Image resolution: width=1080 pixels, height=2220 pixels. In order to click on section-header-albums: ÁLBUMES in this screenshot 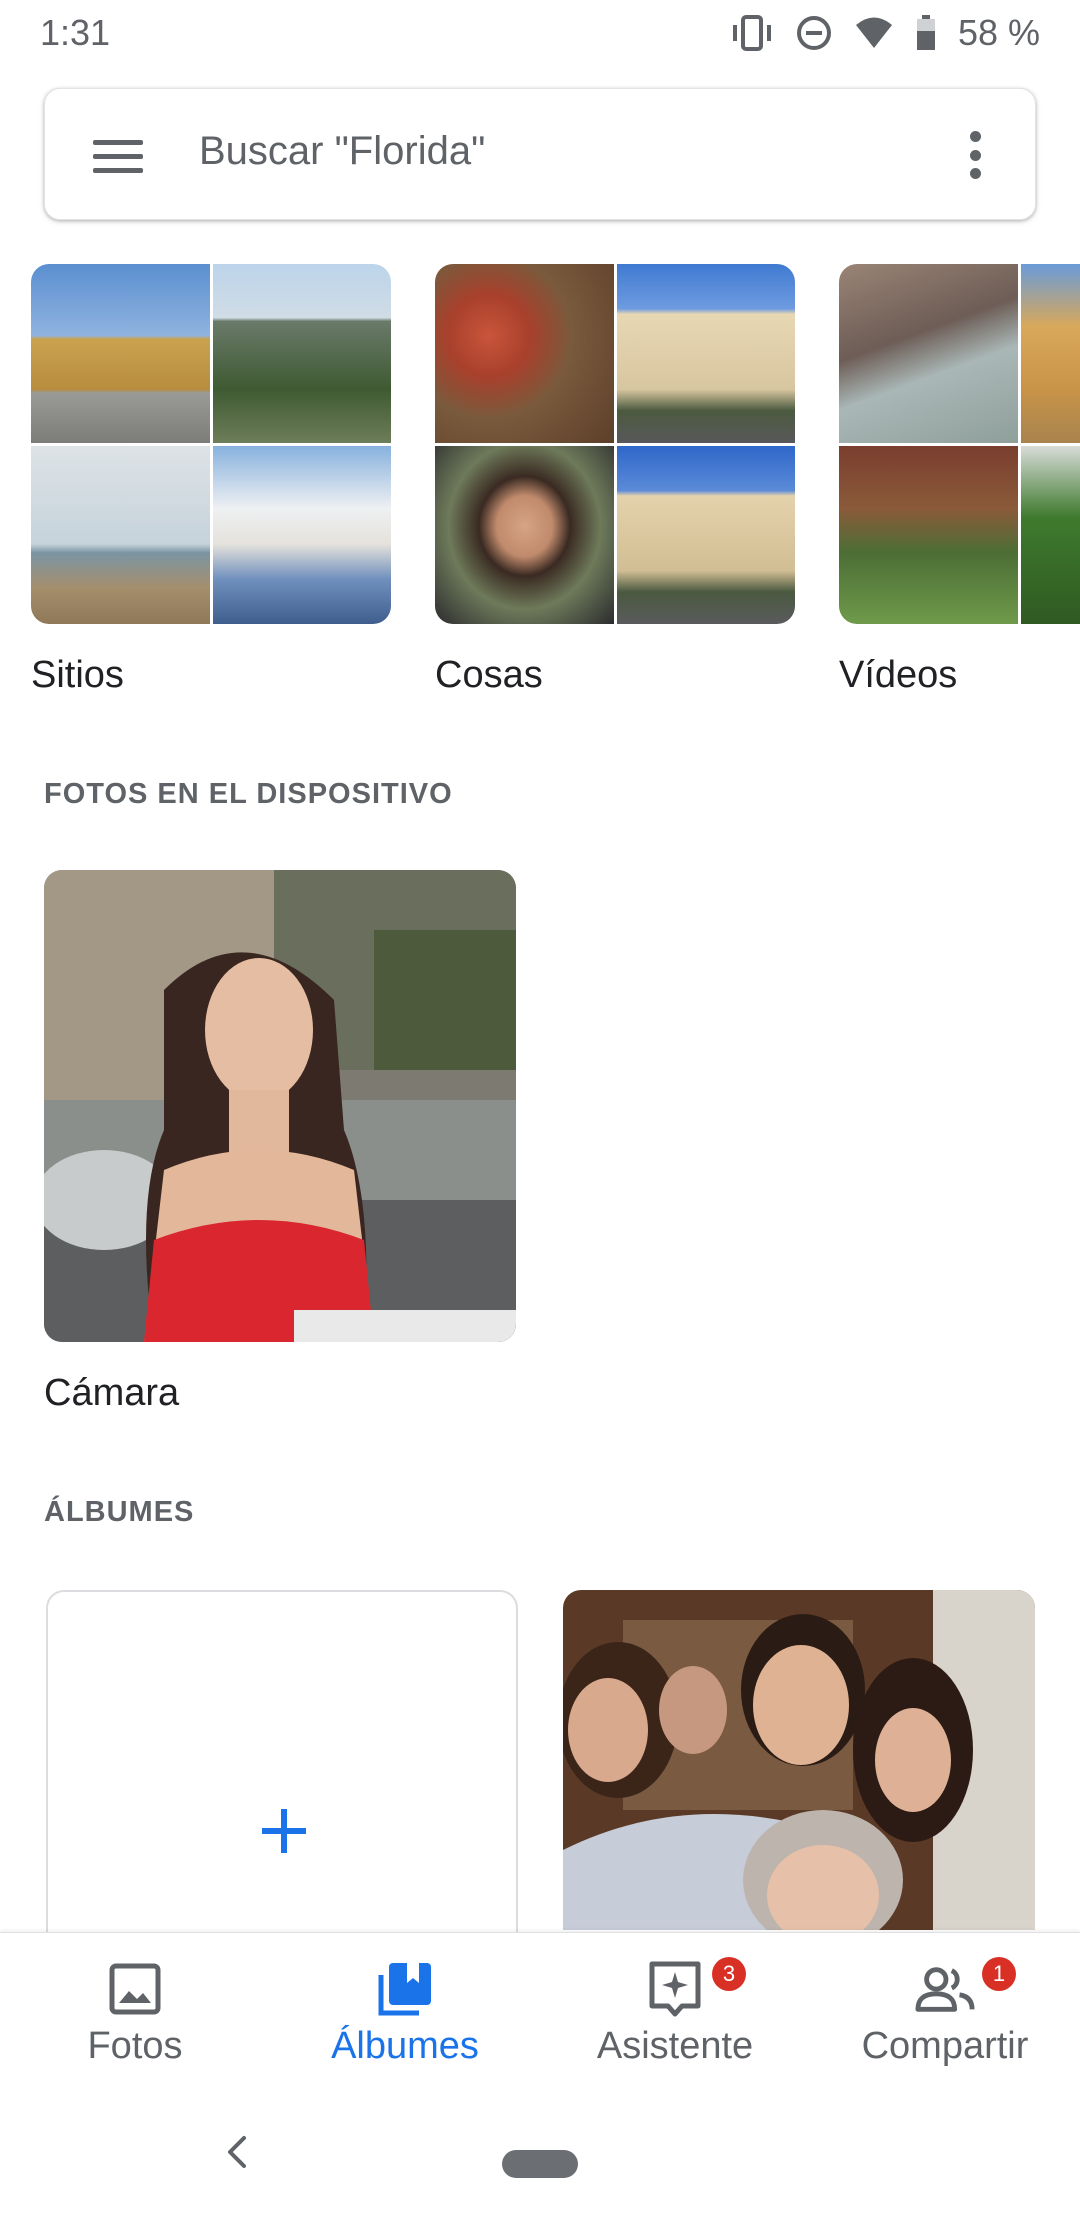, I will do `click(119, 1512)`.